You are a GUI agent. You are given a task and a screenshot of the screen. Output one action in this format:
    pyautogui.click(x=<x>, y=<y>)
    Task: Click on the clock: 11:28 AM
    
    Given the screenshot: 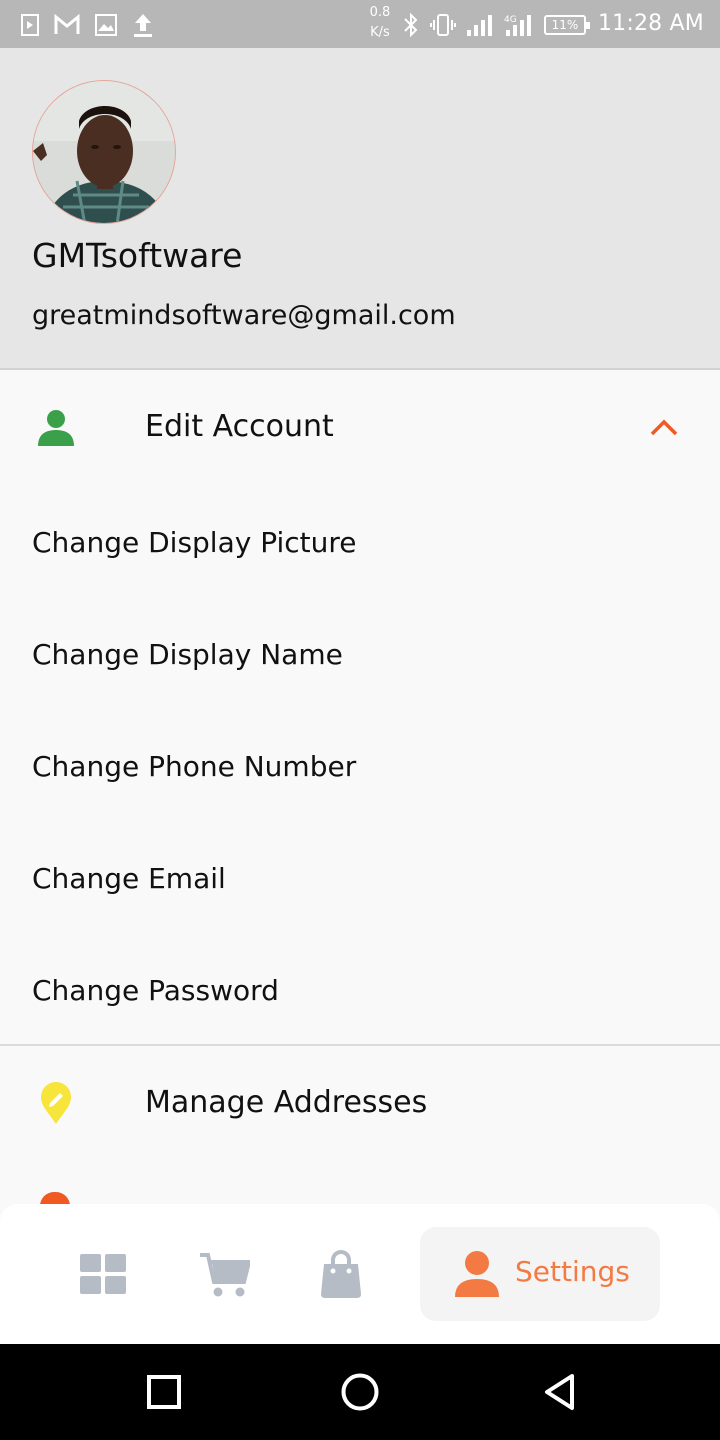 What is the action you would take?
    pyautogui.click(x=650, y=23)
    